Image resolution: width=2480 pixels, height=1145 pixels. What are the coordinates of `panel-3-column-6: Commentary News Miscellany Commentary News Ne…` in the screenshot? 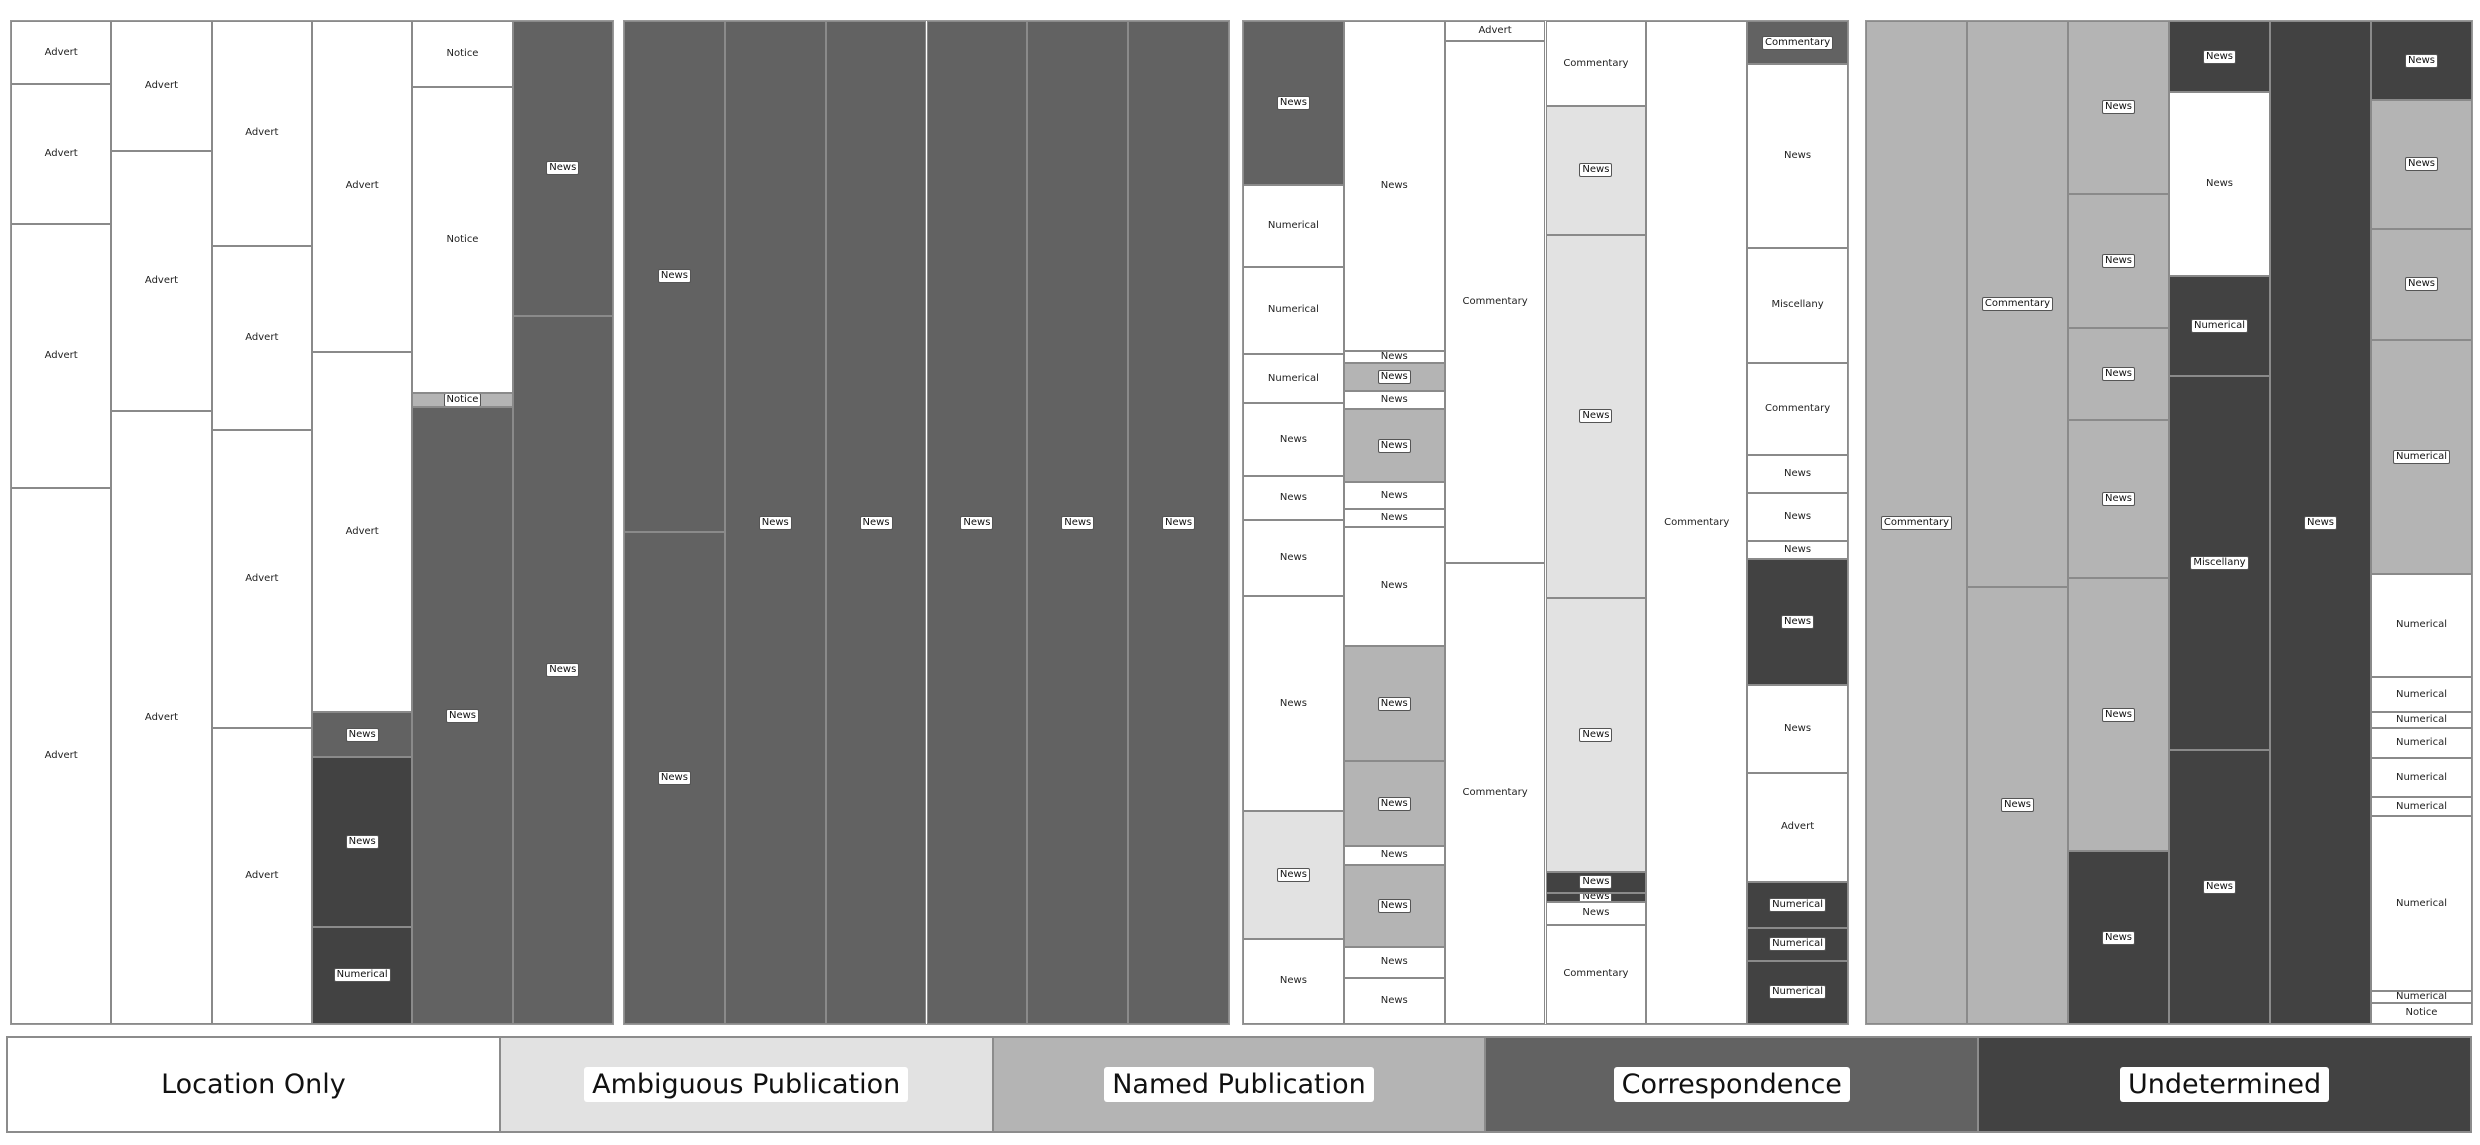 It's located at (1797, 522).